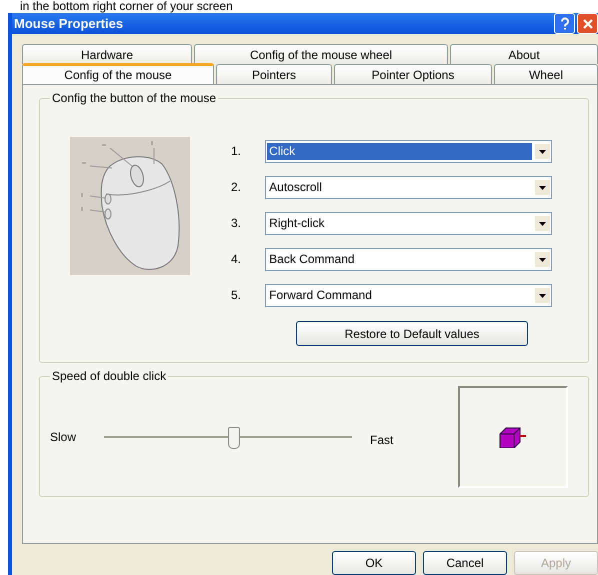  What do you see at coordinates (109, 376) in the screenshot?
I see `group-title: Speed of double click` at bounding box center [109, 376].